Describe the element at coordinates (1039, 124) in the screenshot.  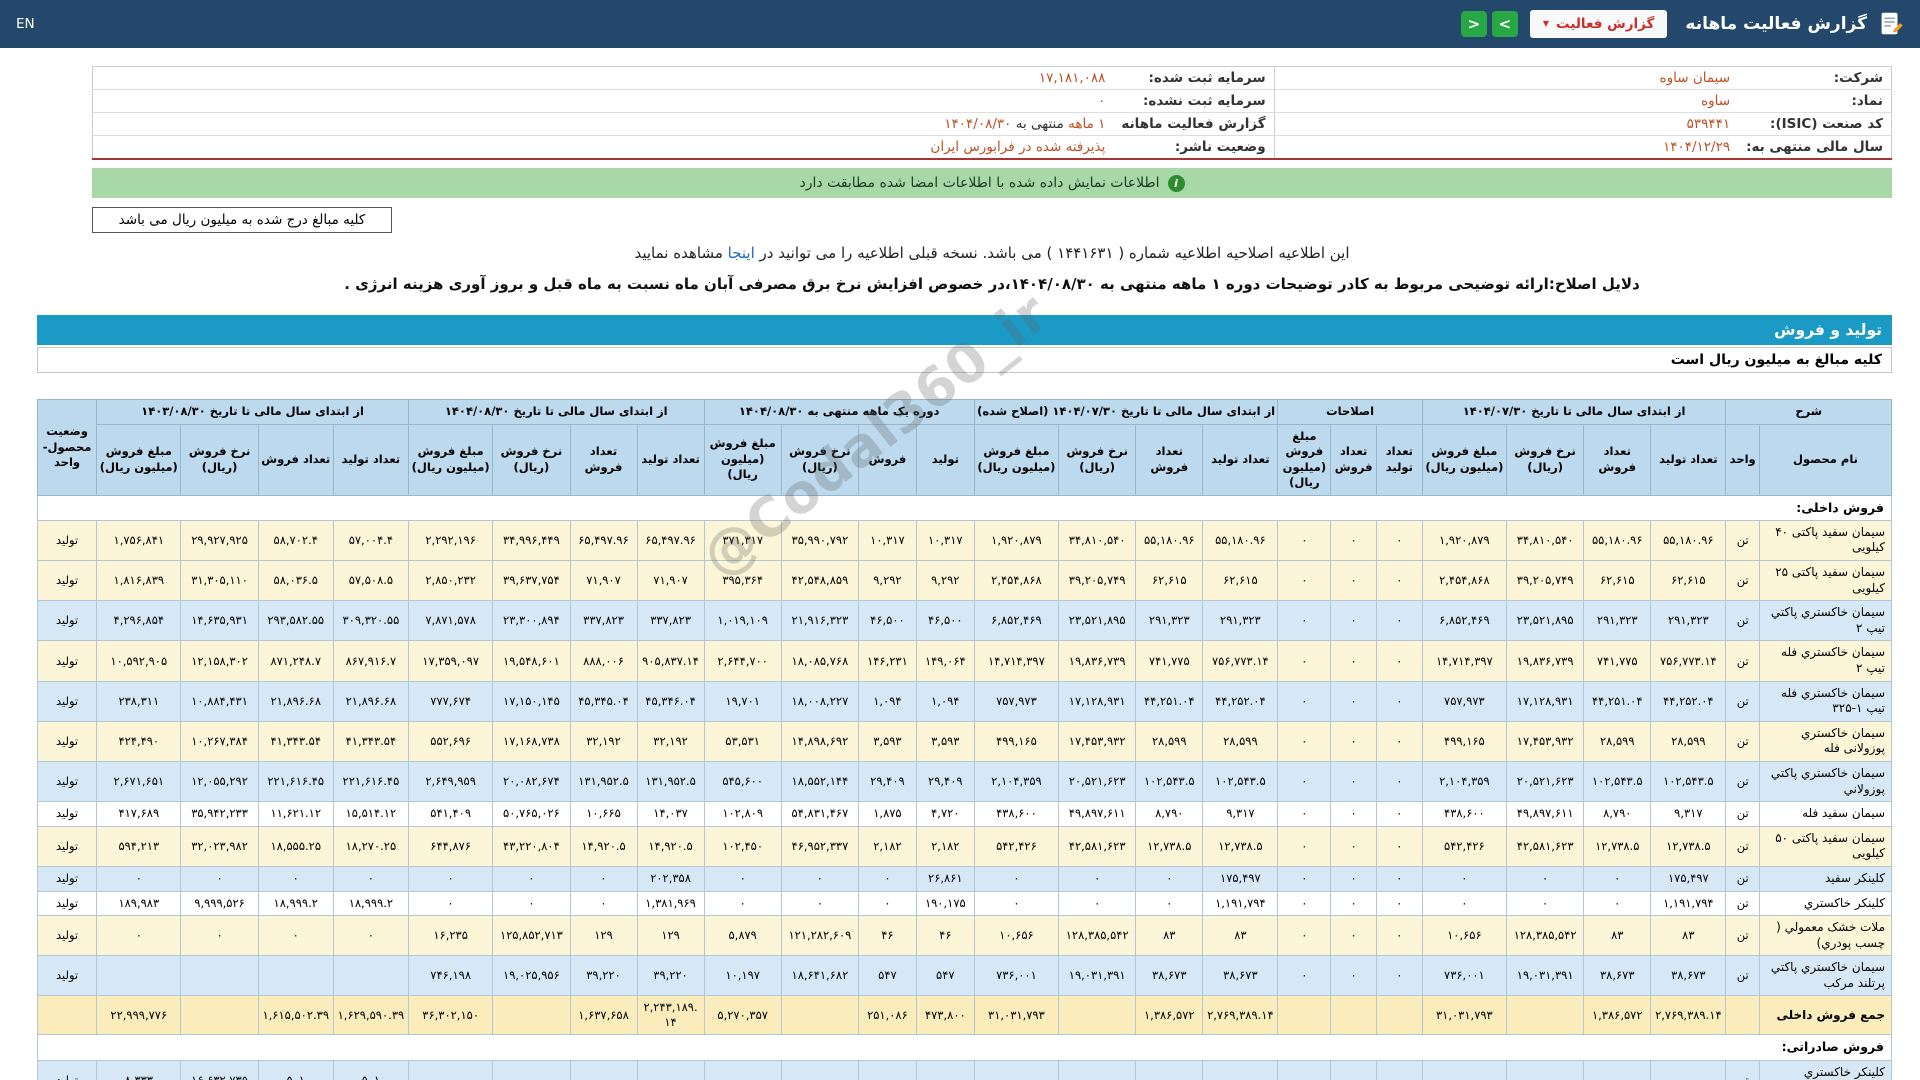
I see `period-mid-text: منتهی به` at that location.